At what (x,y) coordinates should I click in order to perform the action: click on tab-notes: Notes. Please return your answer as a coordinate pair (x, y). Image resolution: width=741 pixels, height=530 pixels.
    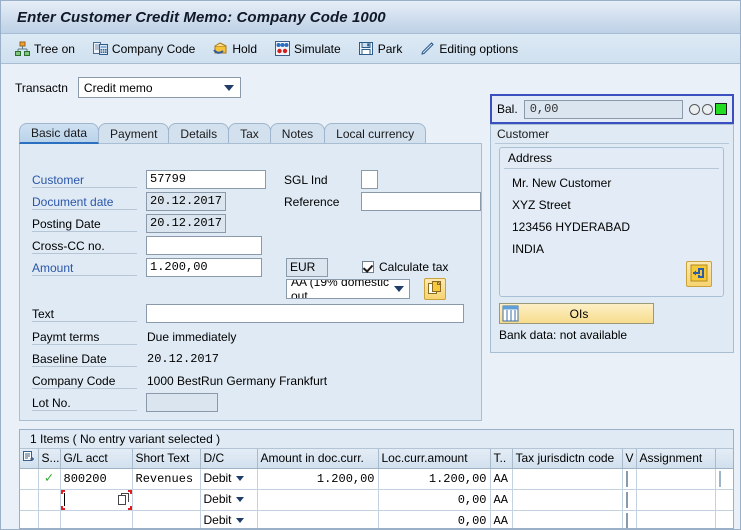
    Looking at the image, I should click on (297, 133).